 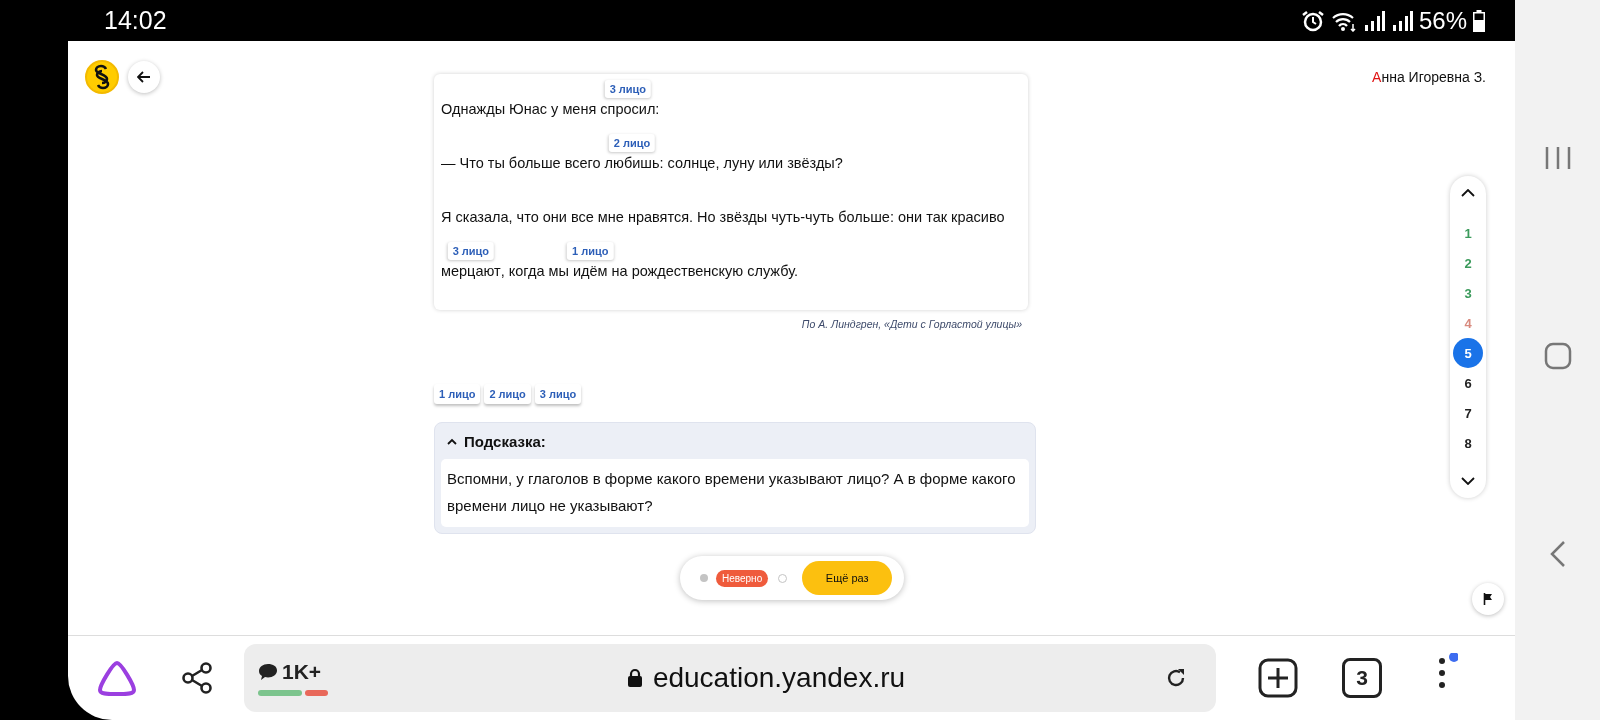 I want to click on back-icon, so click(x=1557, y=554).